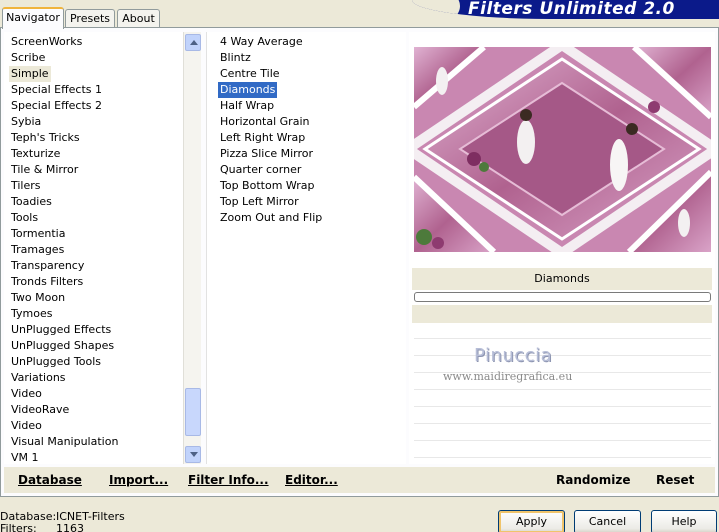 This screenshot has width=719, height=532. Describe the element at coordinates (62, 346) in the screenshot. I see `category-item: UnPlugged Shapes` at that location.